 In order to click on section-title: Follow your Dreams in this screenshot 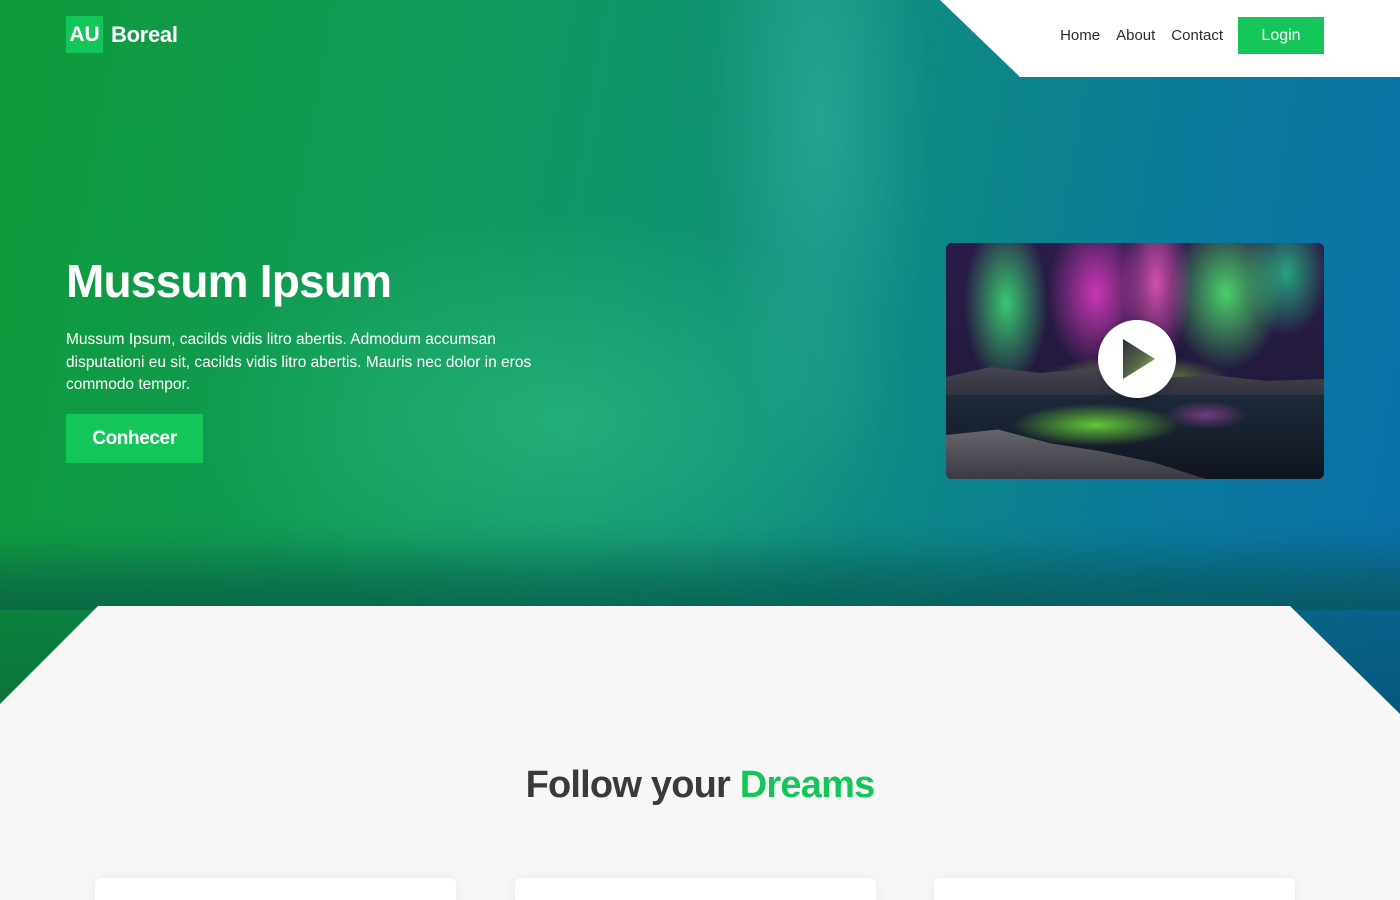, I will do `click(700, 785)`.